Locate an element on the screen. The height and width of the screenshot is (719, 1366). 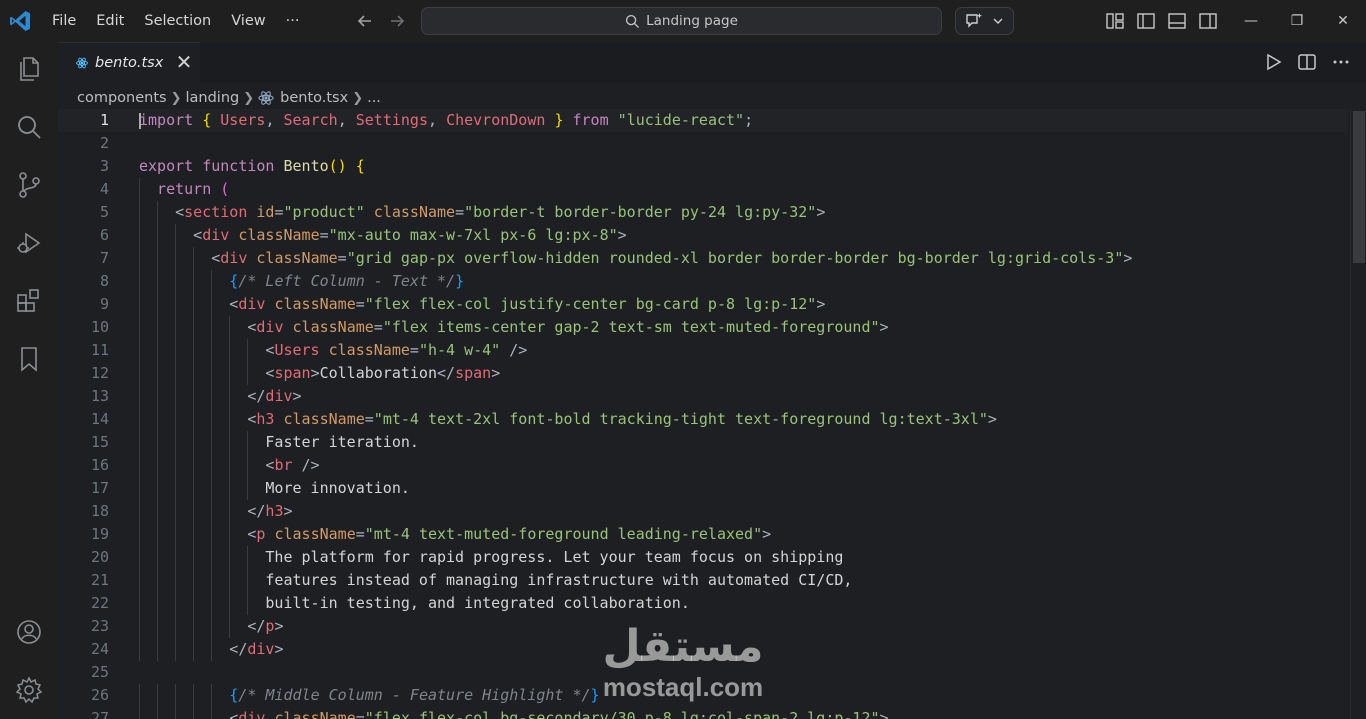
toggle-panel-icon is located at coordinates (1177, 21).